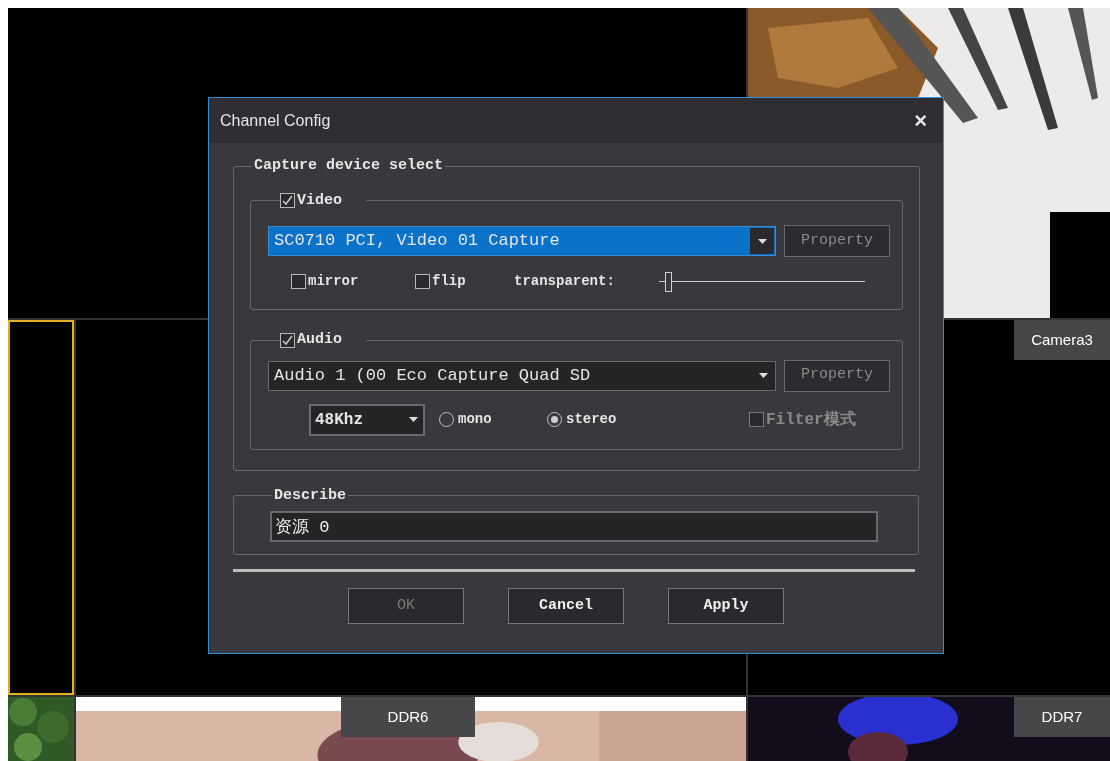 This screenshot has height=761, width=1110. I want to click on dropdown-value: SC0710 PCI, Video 01 Capture, so click(416, 241).